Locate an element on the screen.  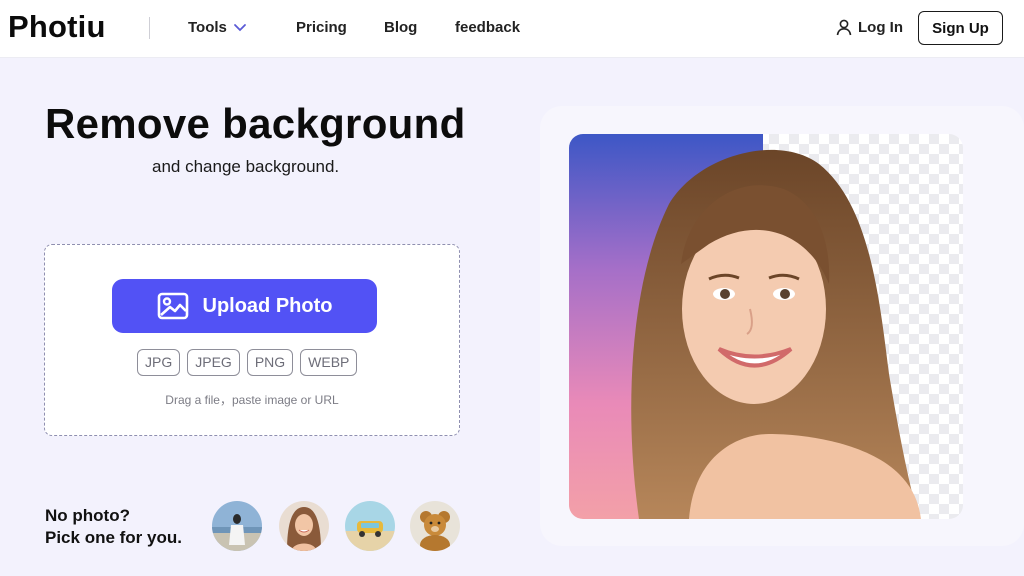
nav-pricing: Pricing is located at coordinates (321, 27).